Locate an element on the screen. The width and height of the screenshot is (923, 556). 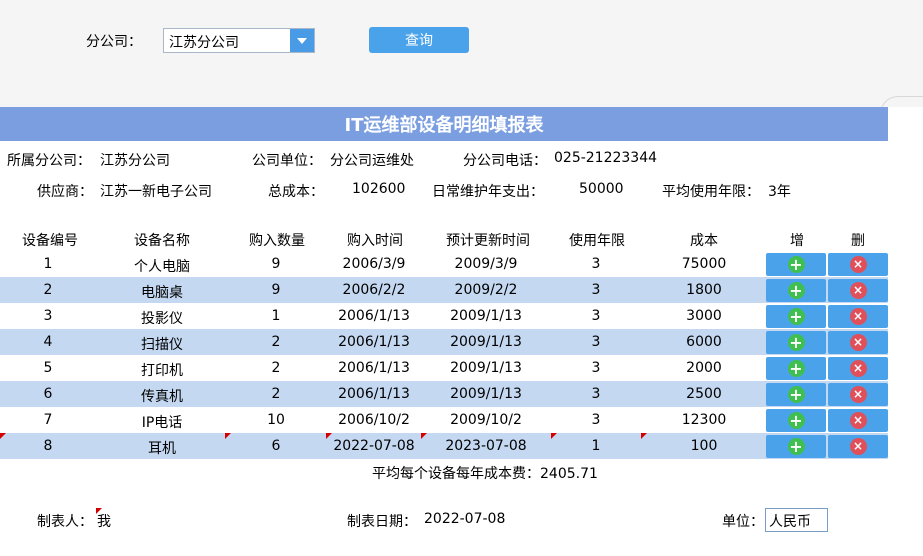
header-delete: 删 is located at coordinates (858, 241).